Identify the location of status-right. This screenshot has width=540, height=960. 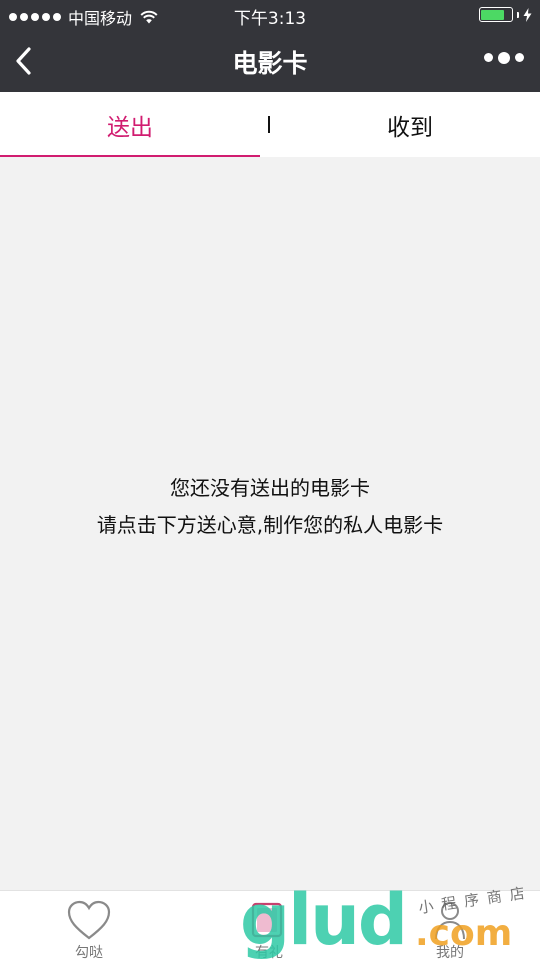
(505, 14).